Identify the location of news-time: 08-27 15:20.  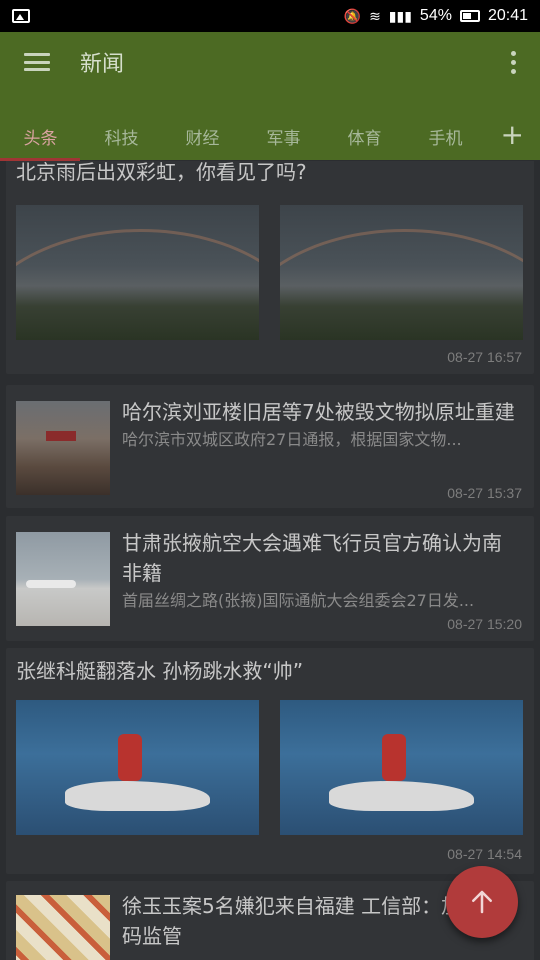
(484, 624).